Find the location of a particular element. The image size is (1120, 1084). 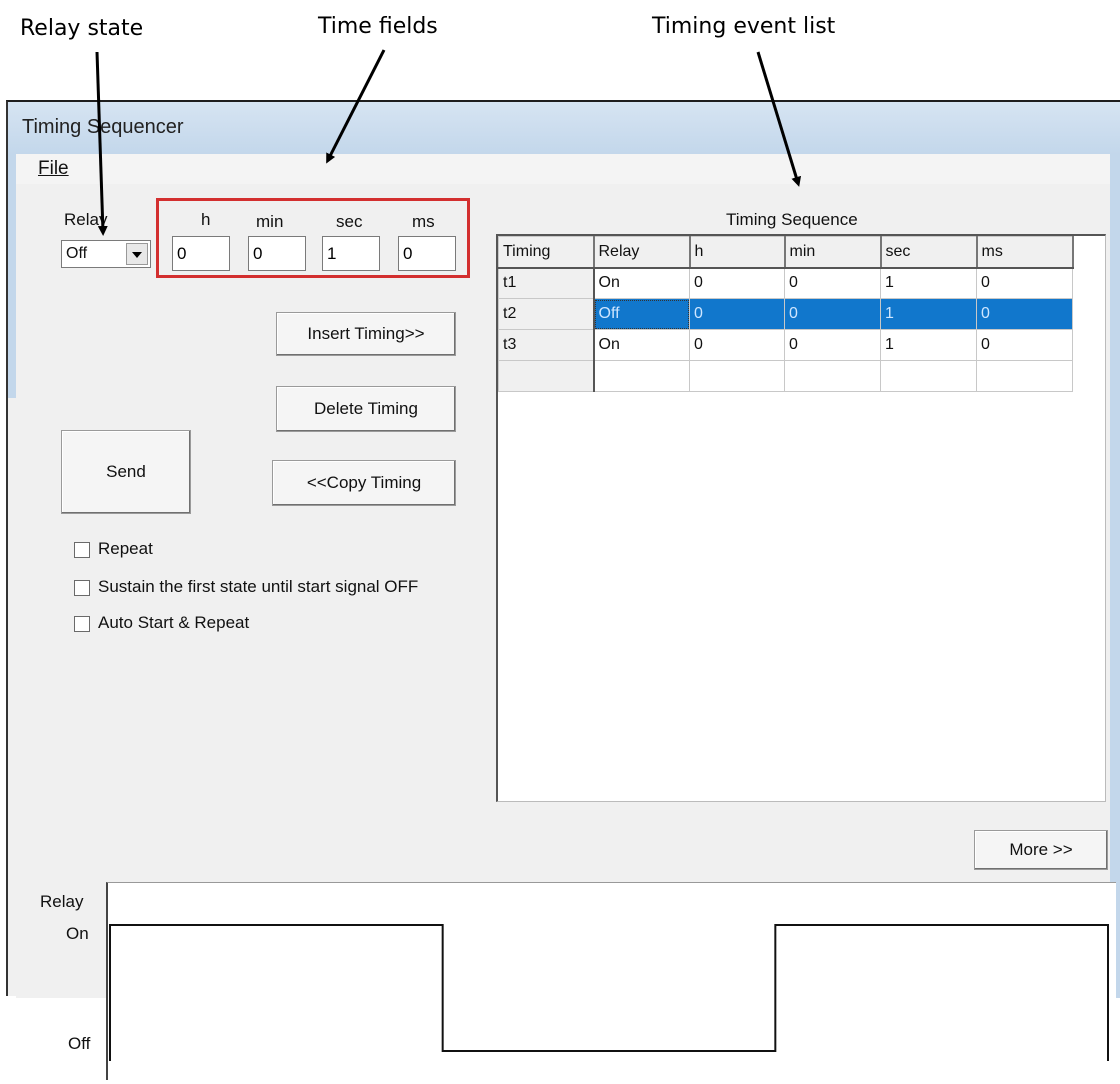

callout-arrow-timing-event-list is located at coordinates (779, 119).